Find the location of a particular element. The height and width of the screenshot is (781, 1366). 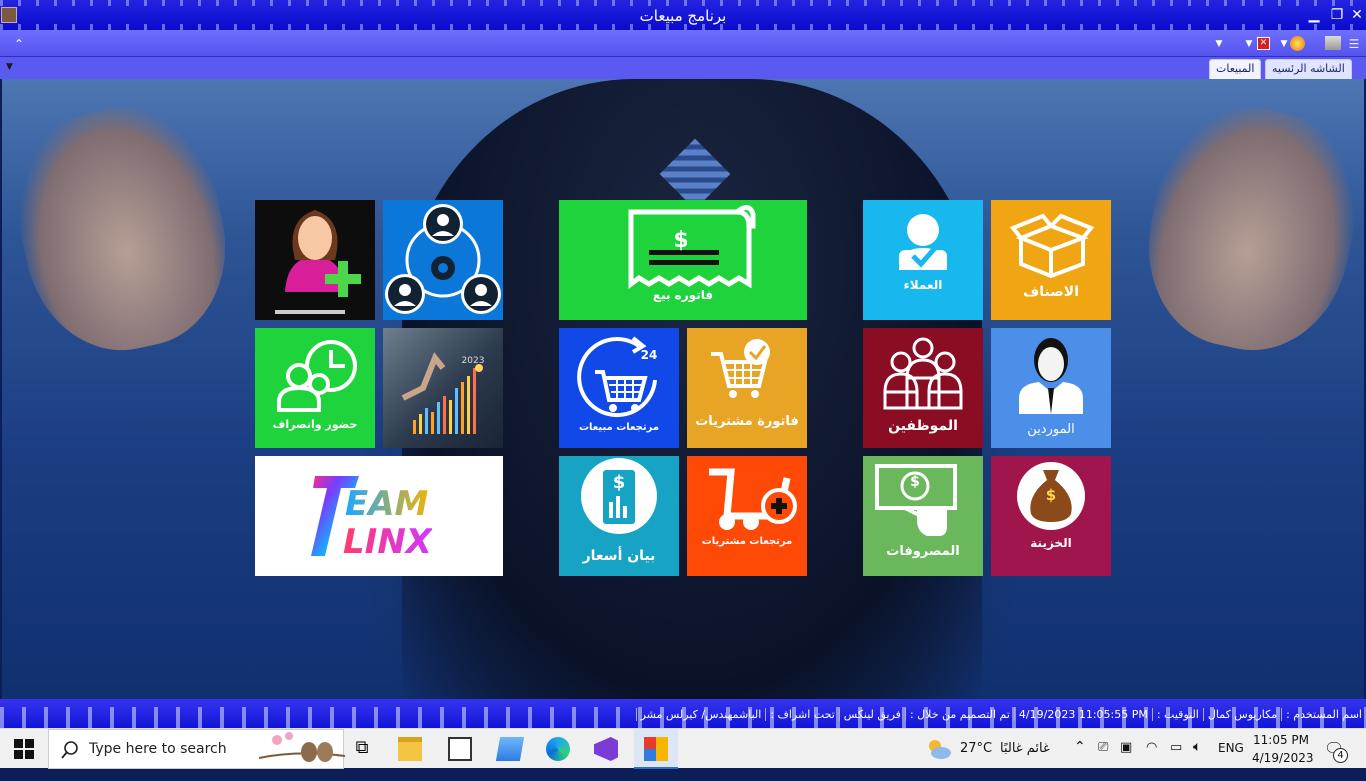

clock: 11:05 PM 4/19/2023 is located at coordinates (1283, 751).